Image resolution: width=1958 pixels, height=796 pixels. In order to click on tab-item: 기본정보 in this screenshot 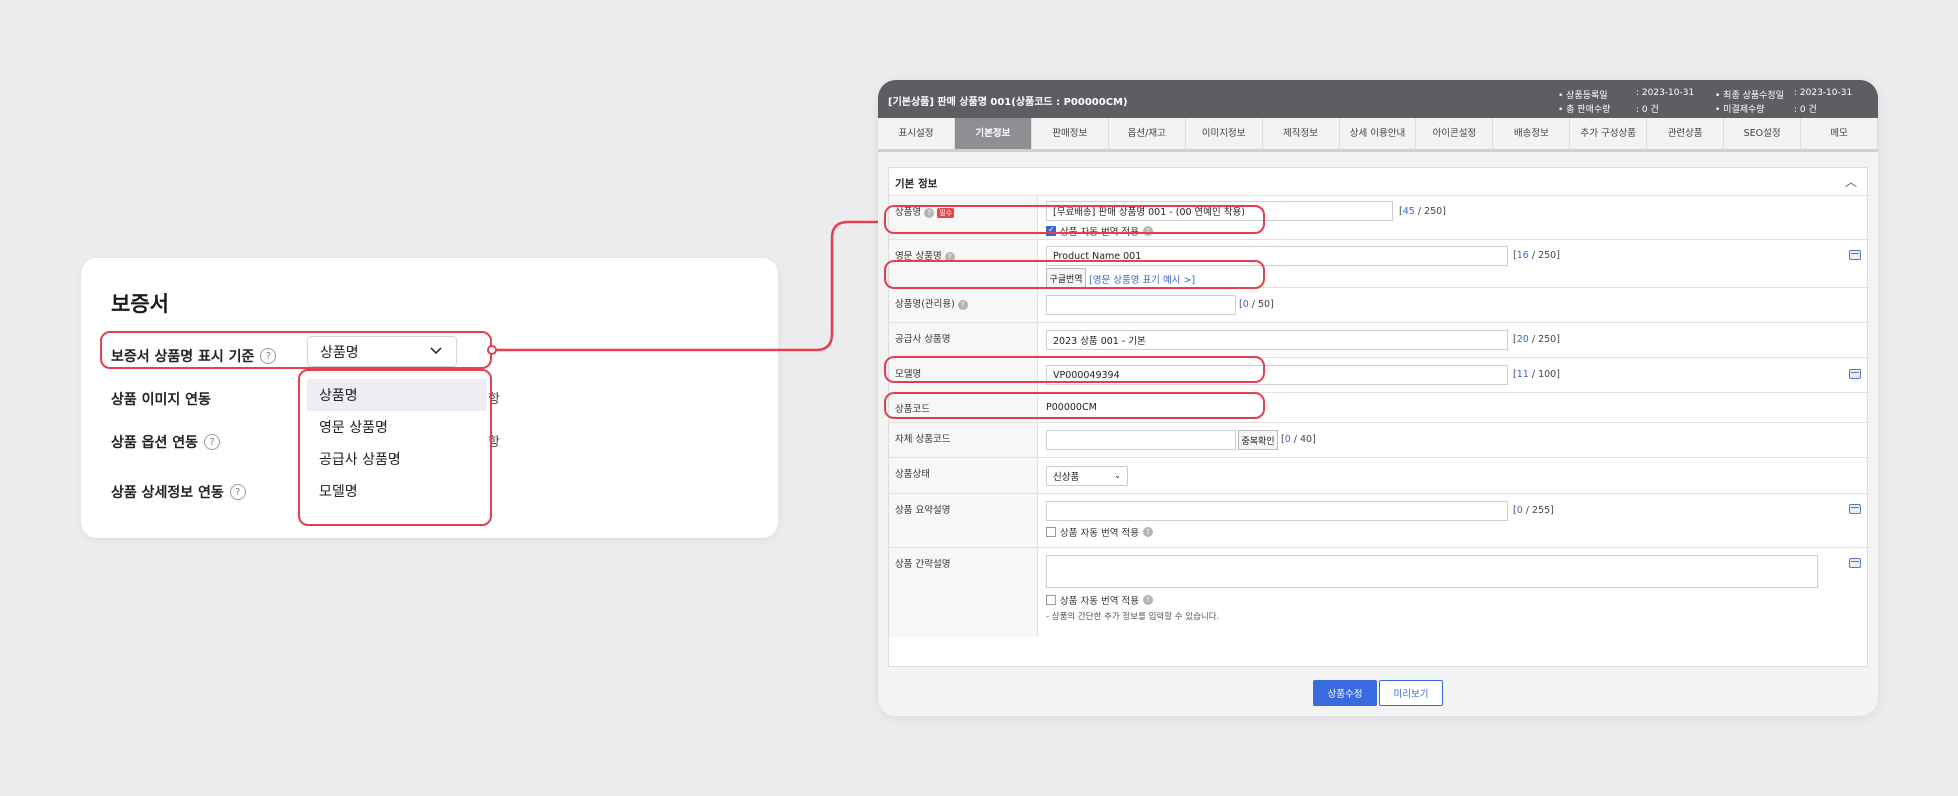, I will do `click(993, 133)`.